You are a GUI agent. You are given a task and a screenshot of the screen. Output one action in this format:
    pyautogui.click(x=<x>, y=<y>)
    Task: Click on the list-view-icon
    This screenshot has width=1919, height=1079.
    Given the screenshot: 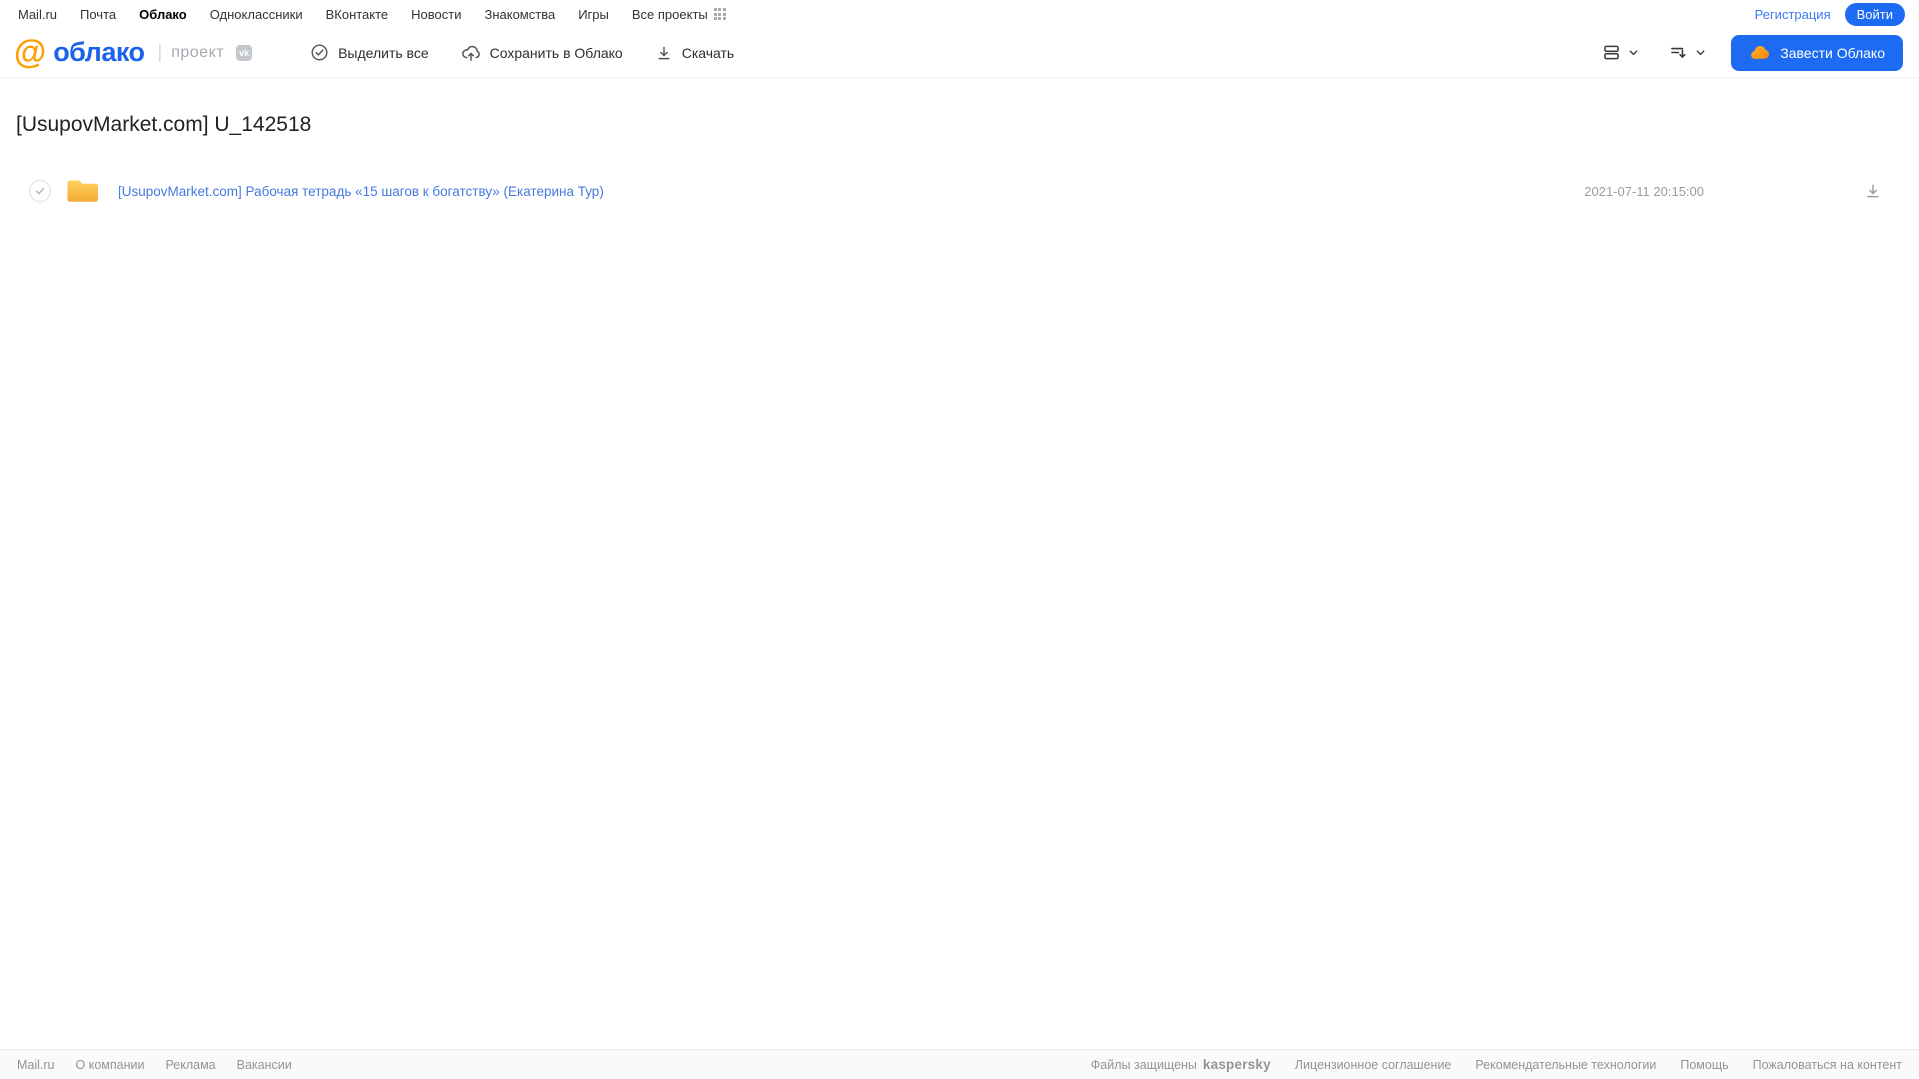 What is the action you would take?
    pyautogui.click(x=1611, y=52)
    